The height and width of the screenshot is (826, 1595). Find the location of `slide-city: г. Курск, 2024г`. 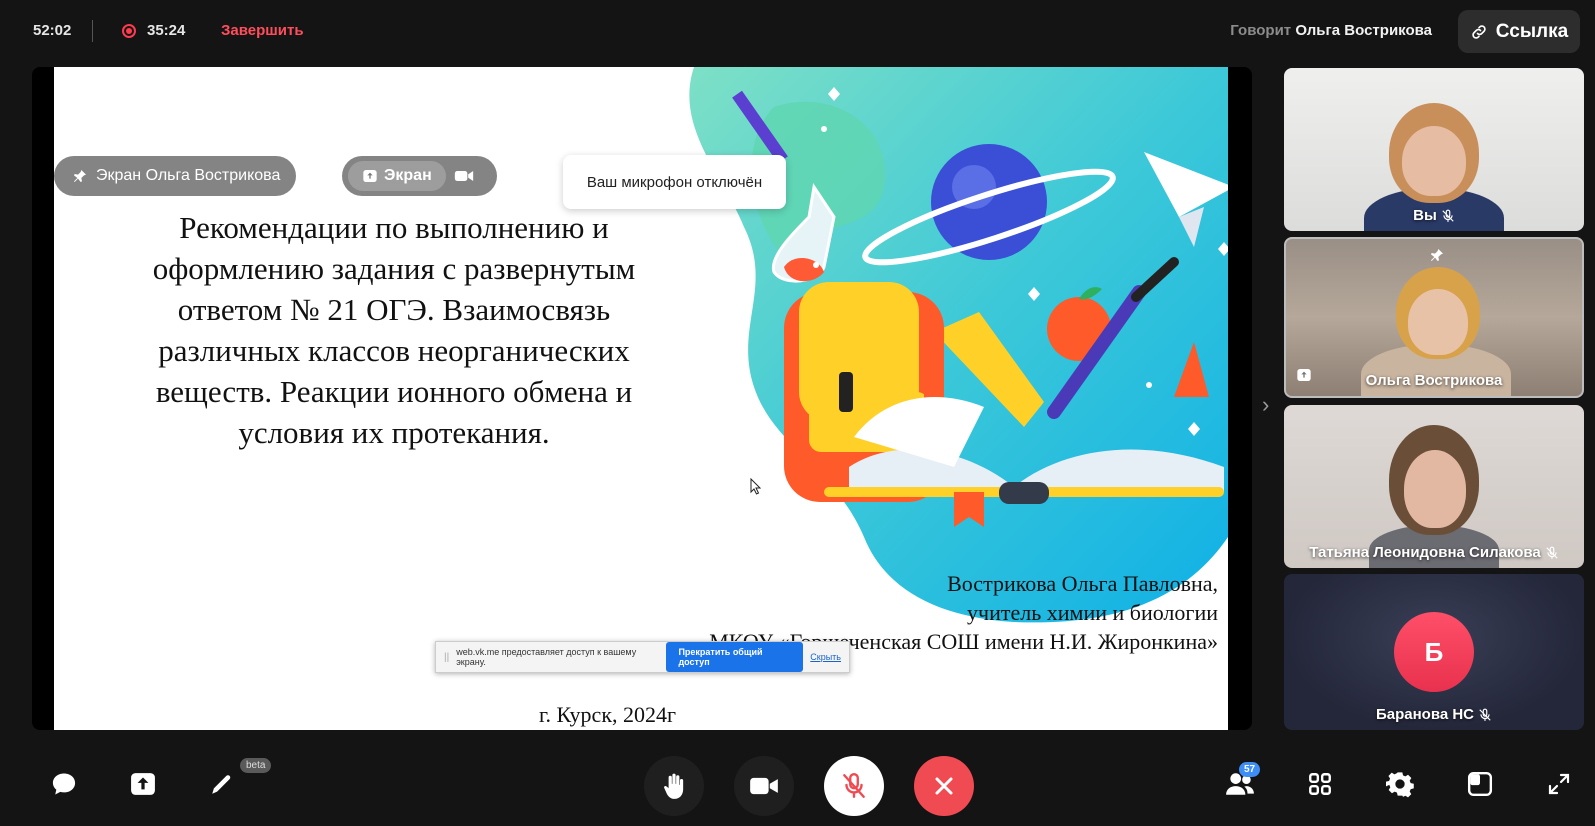

slide-city: г. Курск, 2024г is located at coordinates (608, 714).